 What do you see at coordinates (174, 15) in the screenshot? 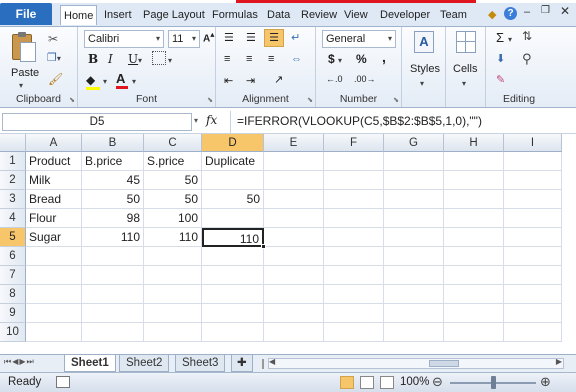
I see `tab-page-layout: Page Layout` at bounding box center [174, 15].